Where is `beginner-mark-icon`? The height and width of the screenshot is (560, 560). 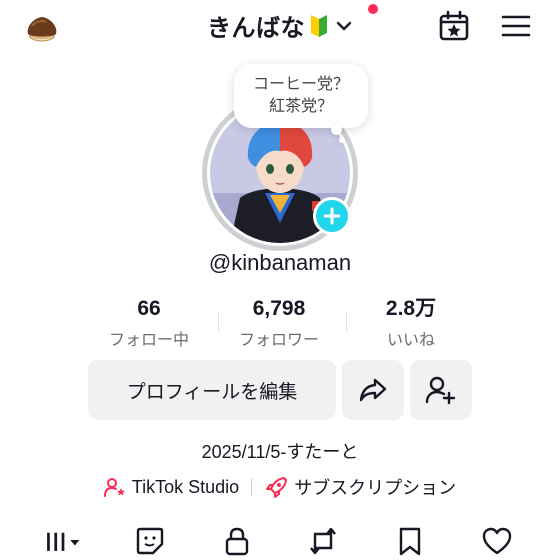 beginner-mark-icon is located at coordinates (319, 25).